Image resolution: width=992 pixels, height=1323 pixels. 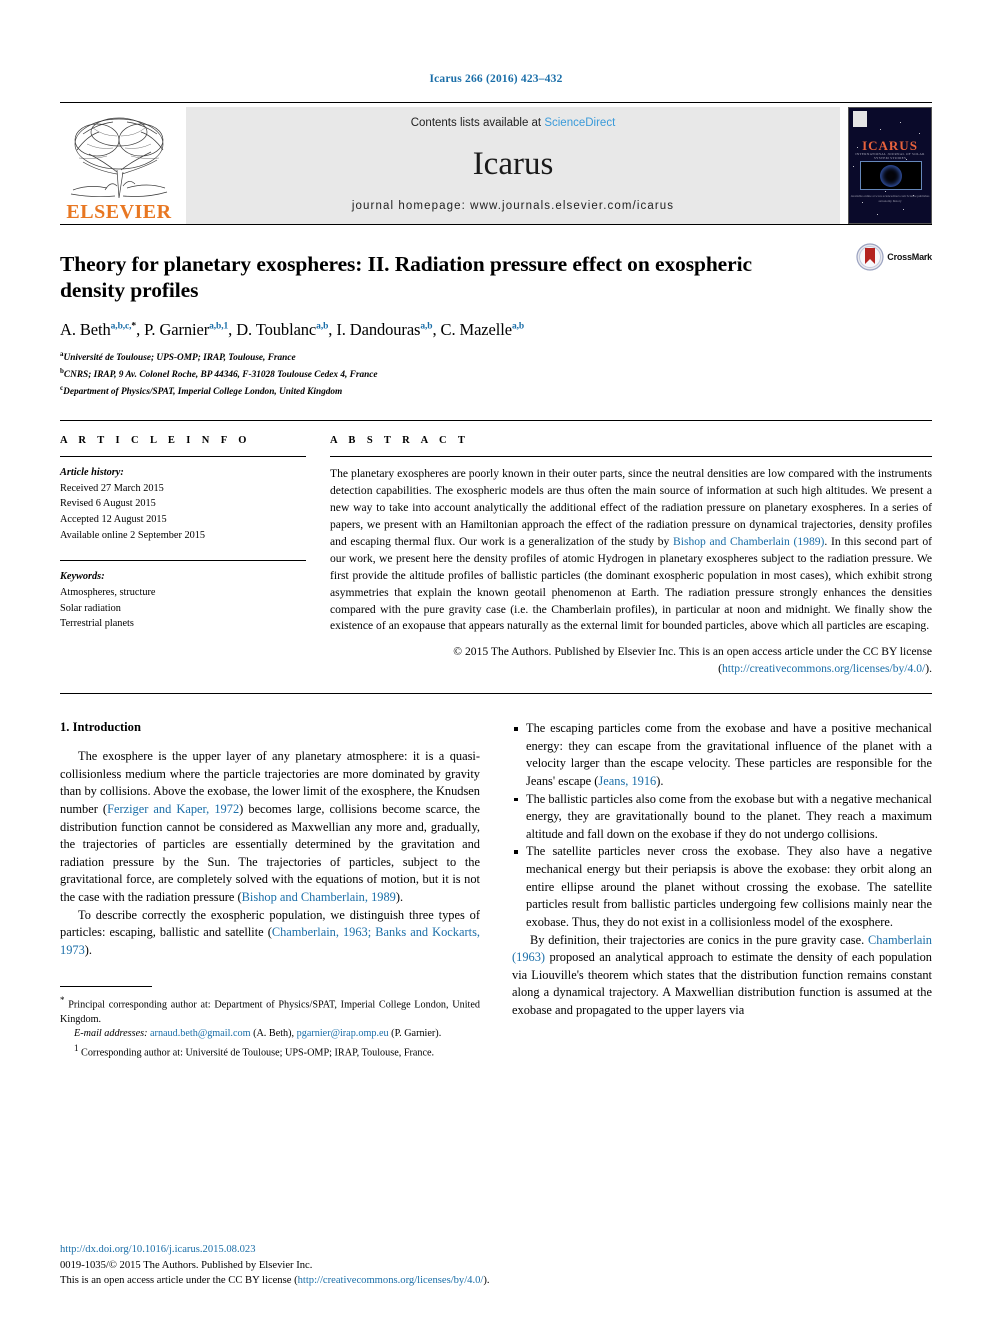 I want to click on sciencedirect-link: ScienceDirect, so click(x=579, y=123).